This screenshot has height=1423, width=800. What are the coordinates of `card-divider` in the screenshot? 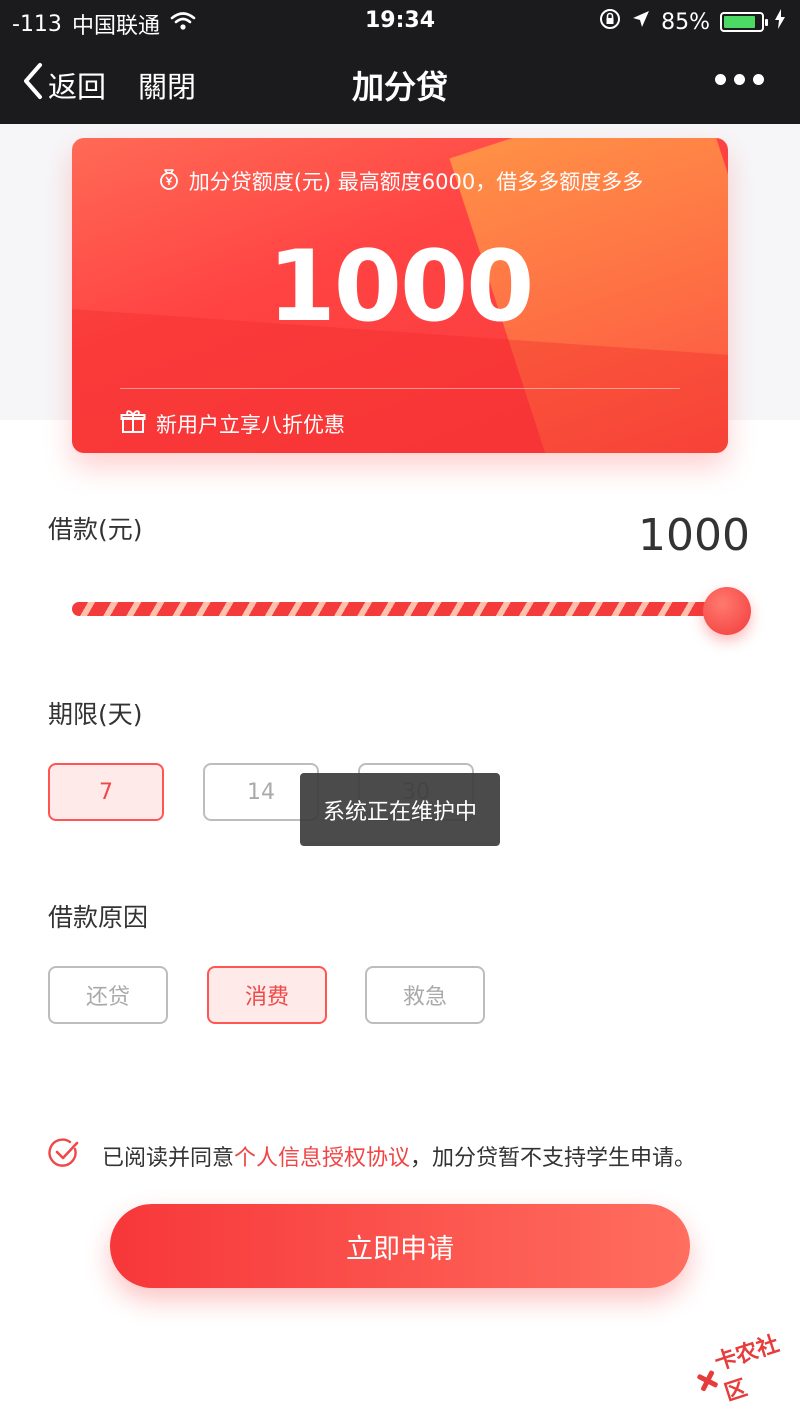 It's located at (400, 388).